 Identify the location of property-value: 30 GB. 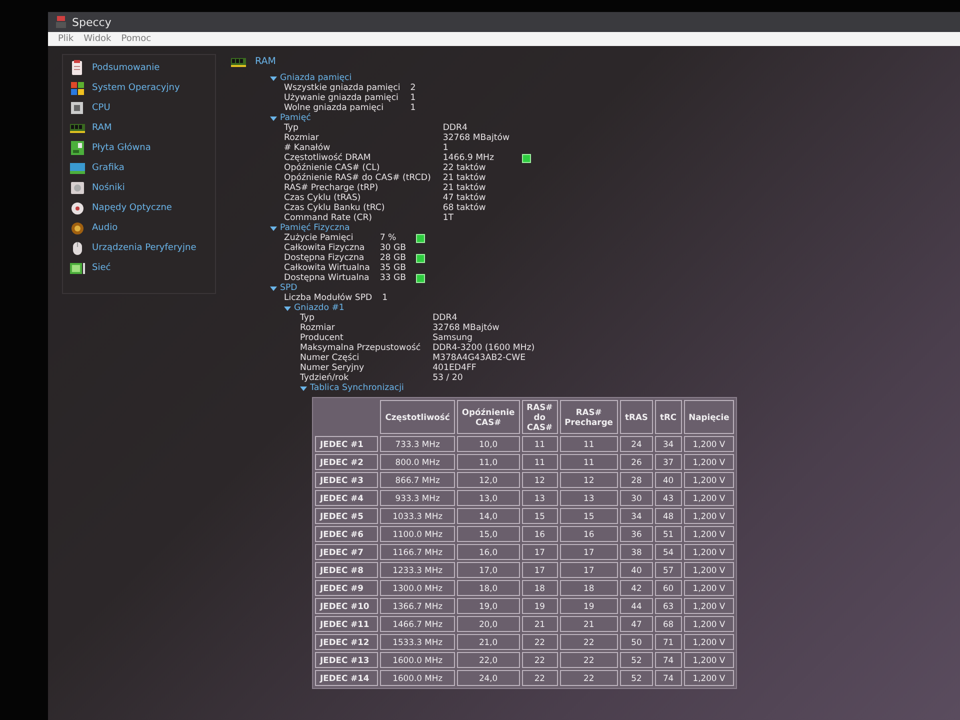
(393, 248).